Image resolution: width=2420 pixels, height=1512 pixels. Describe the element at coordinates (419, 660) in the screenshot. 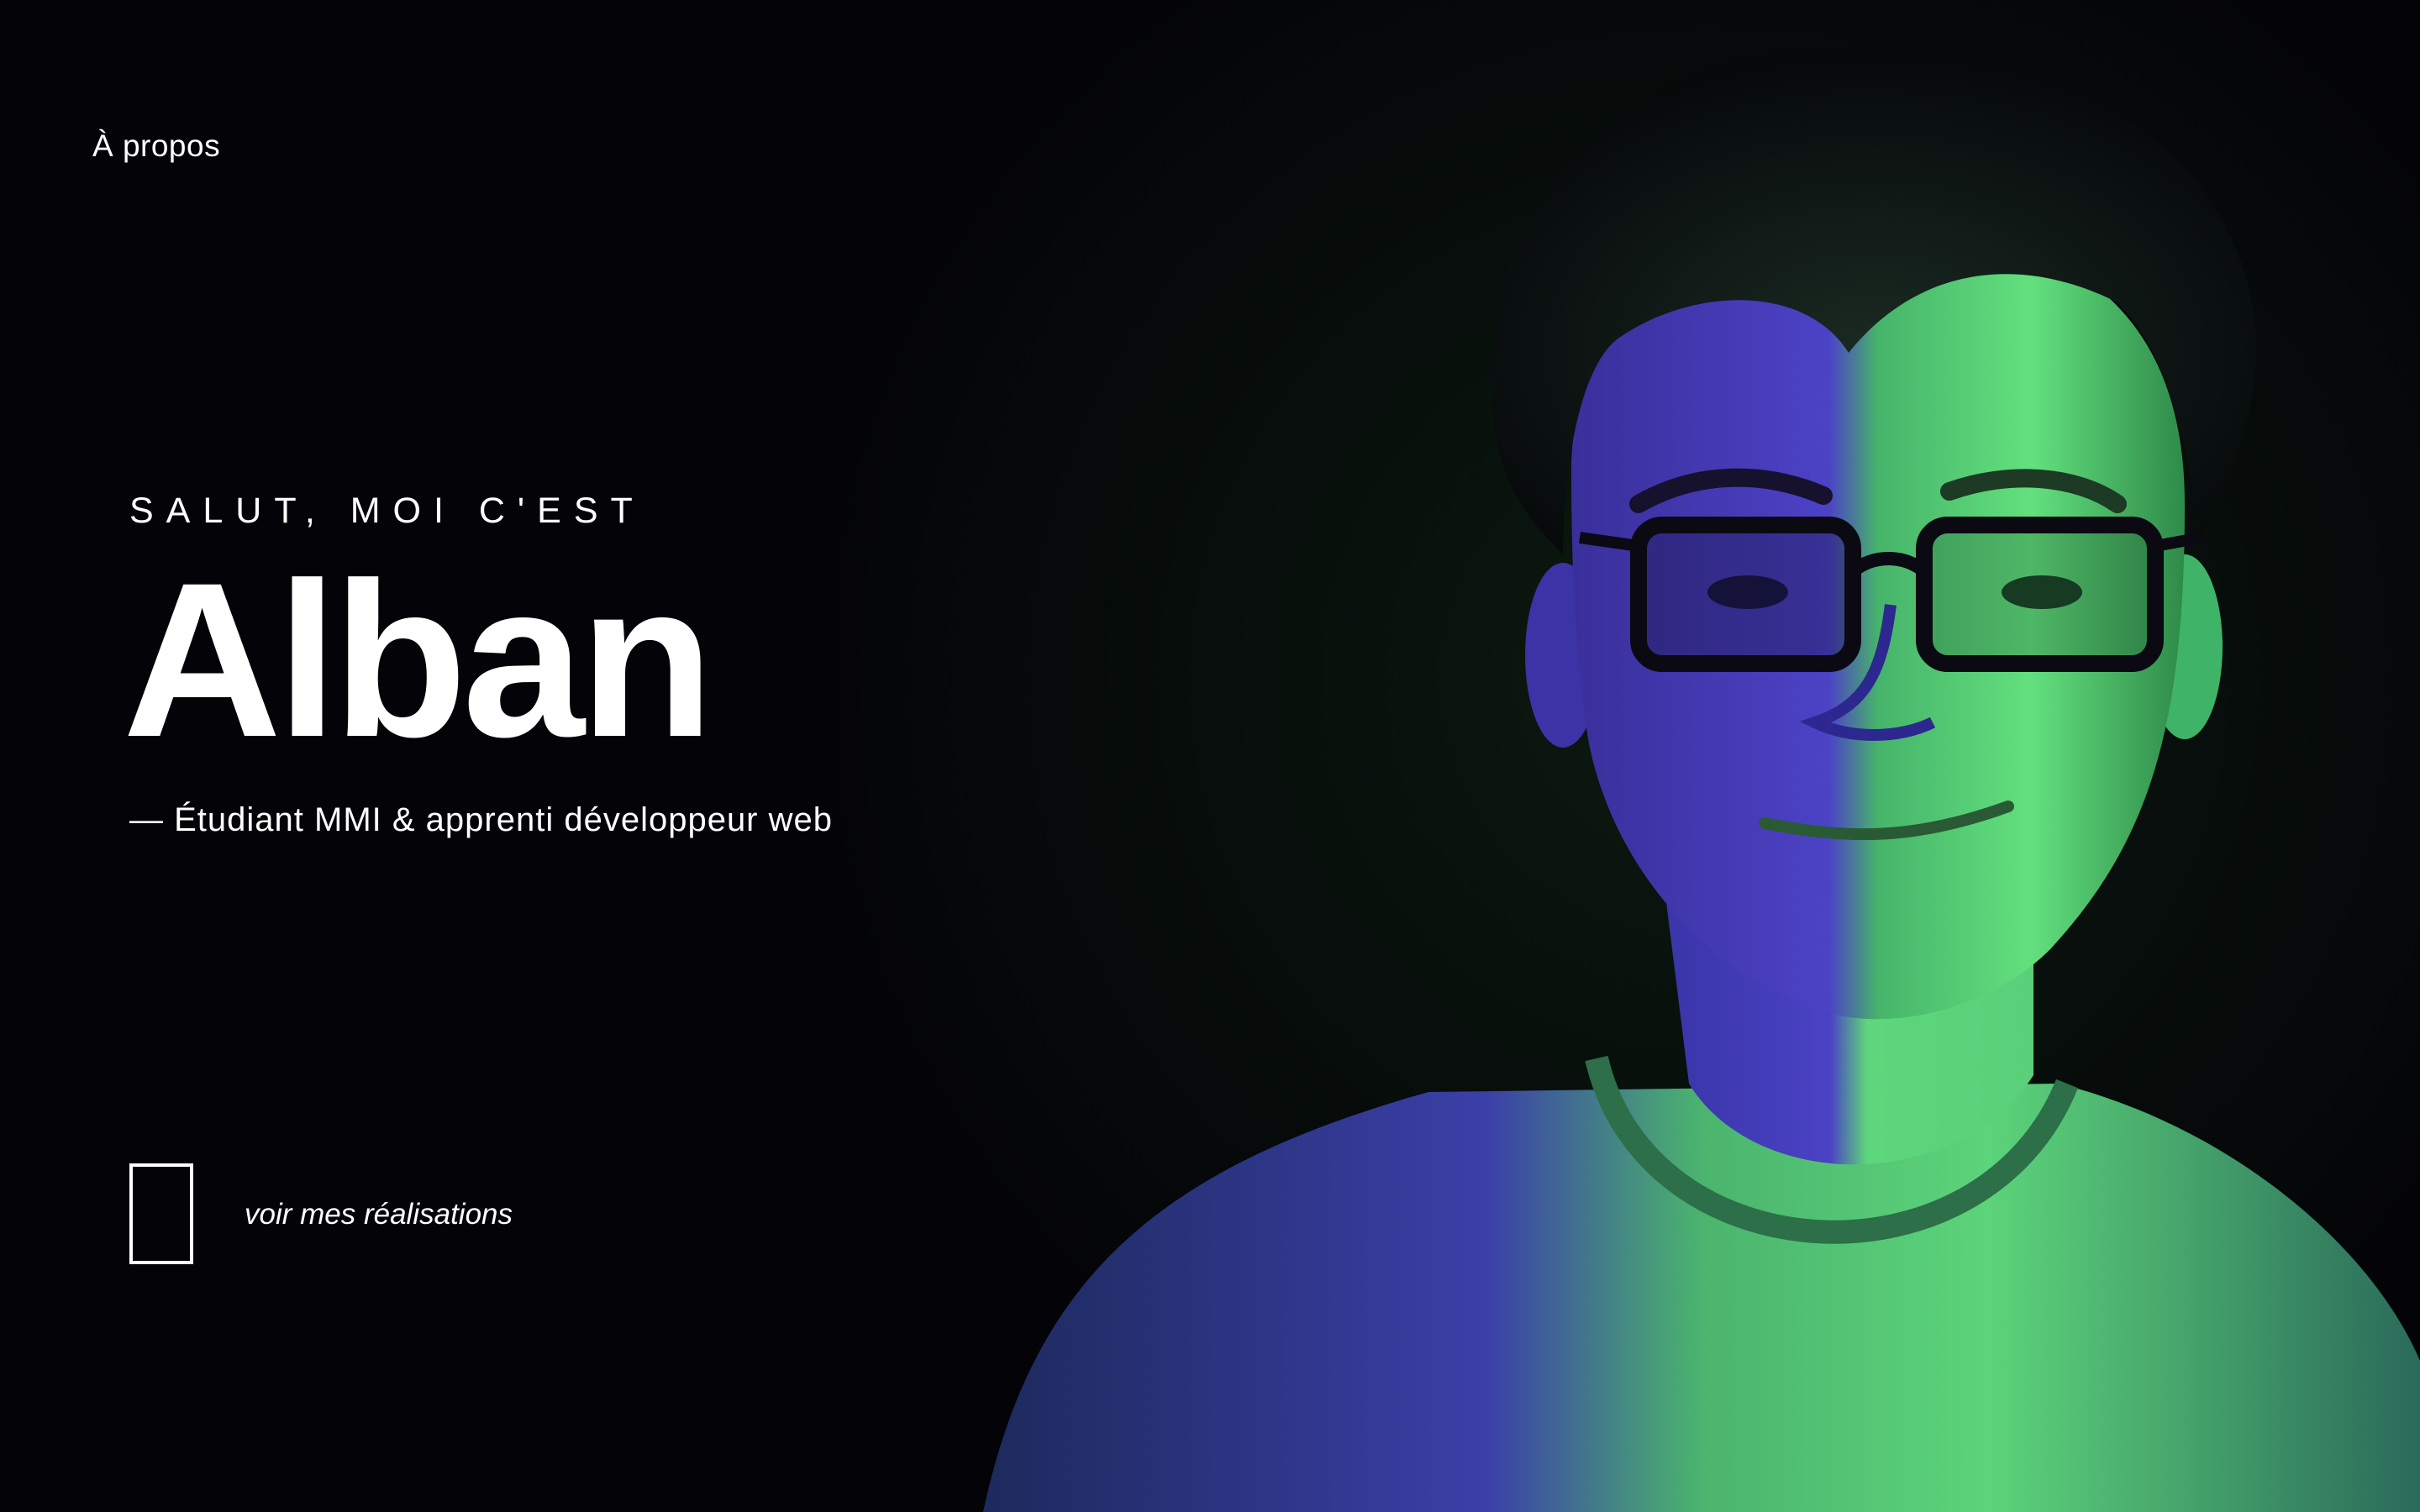

I see `hero-name-heading: Alban` at that location.